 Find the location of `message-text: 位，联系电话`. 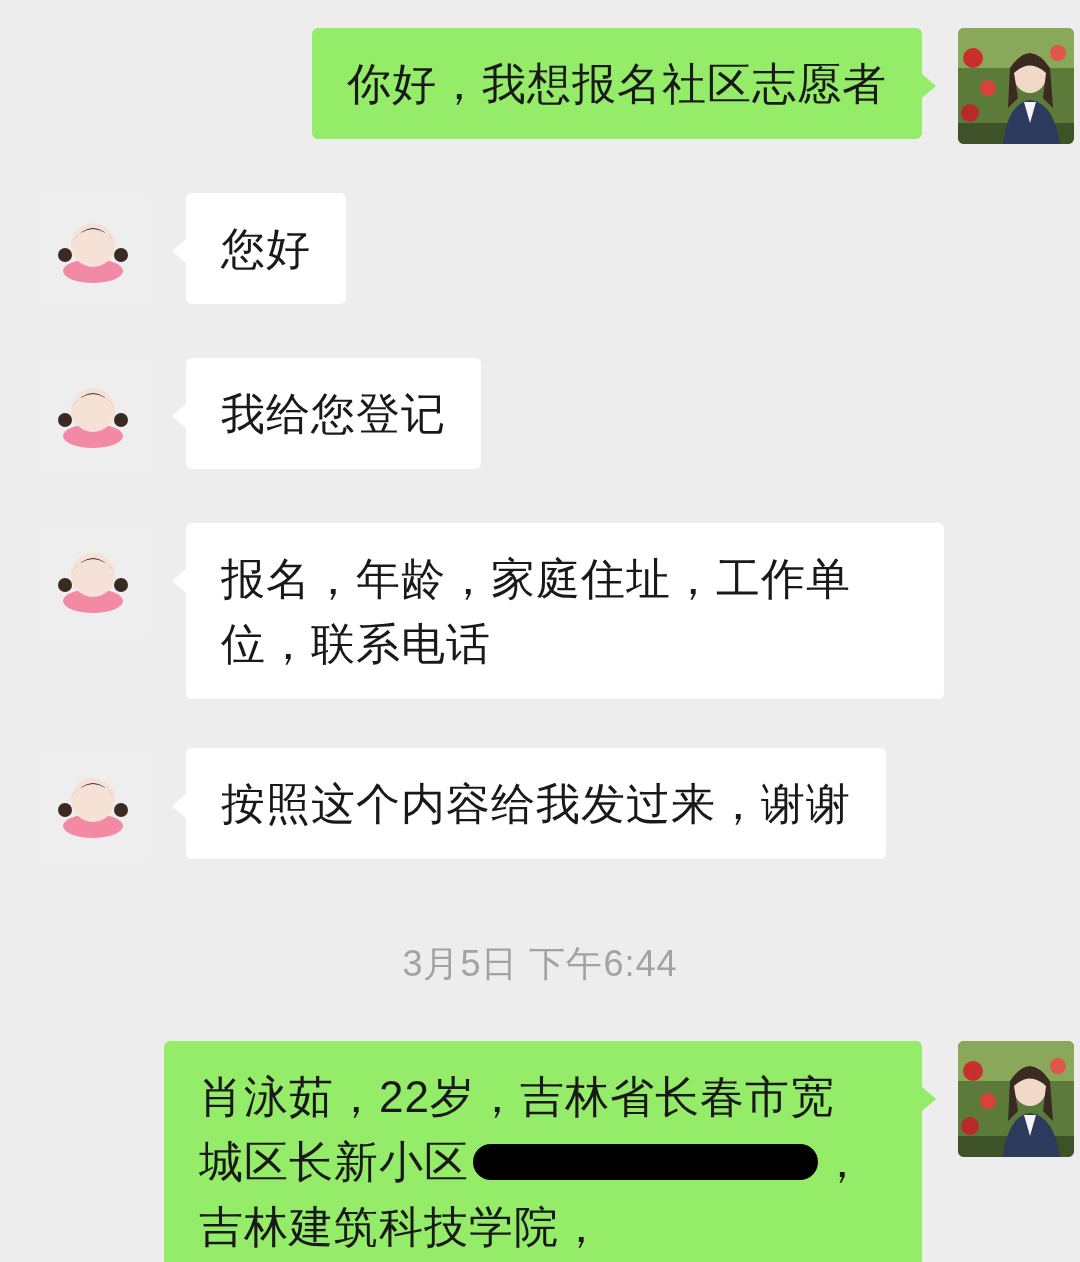

message-text: 位，联系电话 is located at coordinates (356, 644).